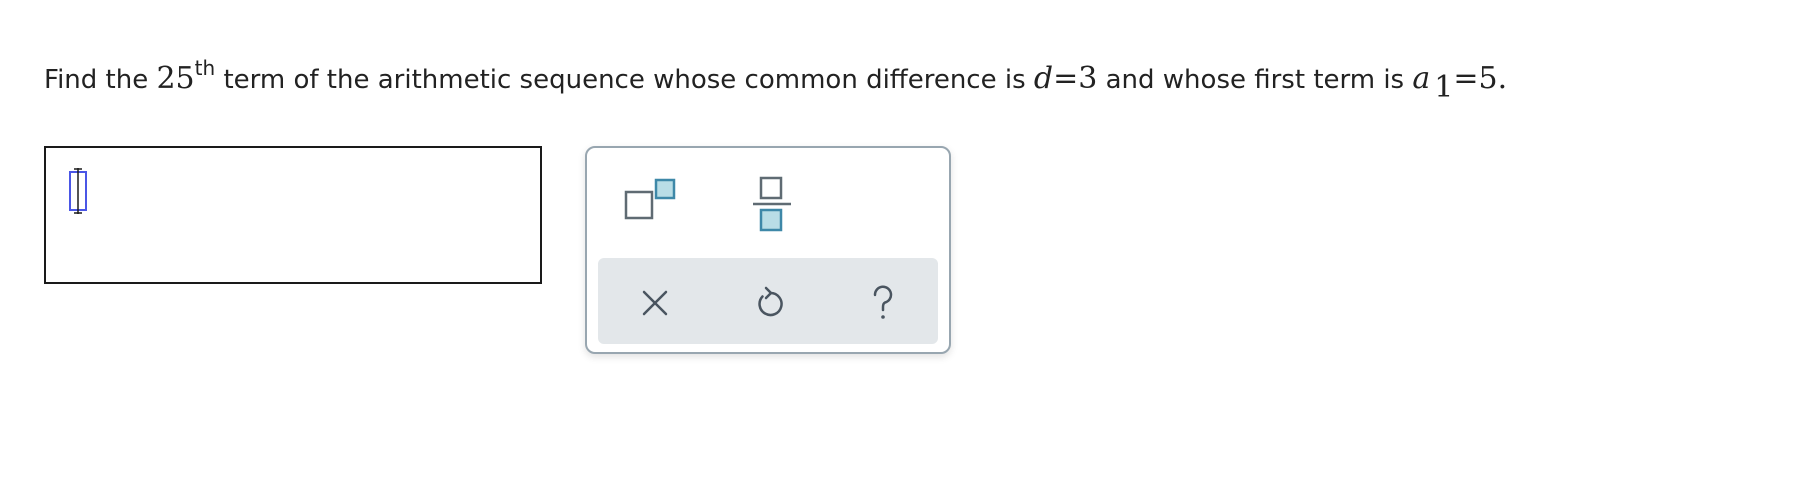  I want to click on undo-button, so click(769, 303).